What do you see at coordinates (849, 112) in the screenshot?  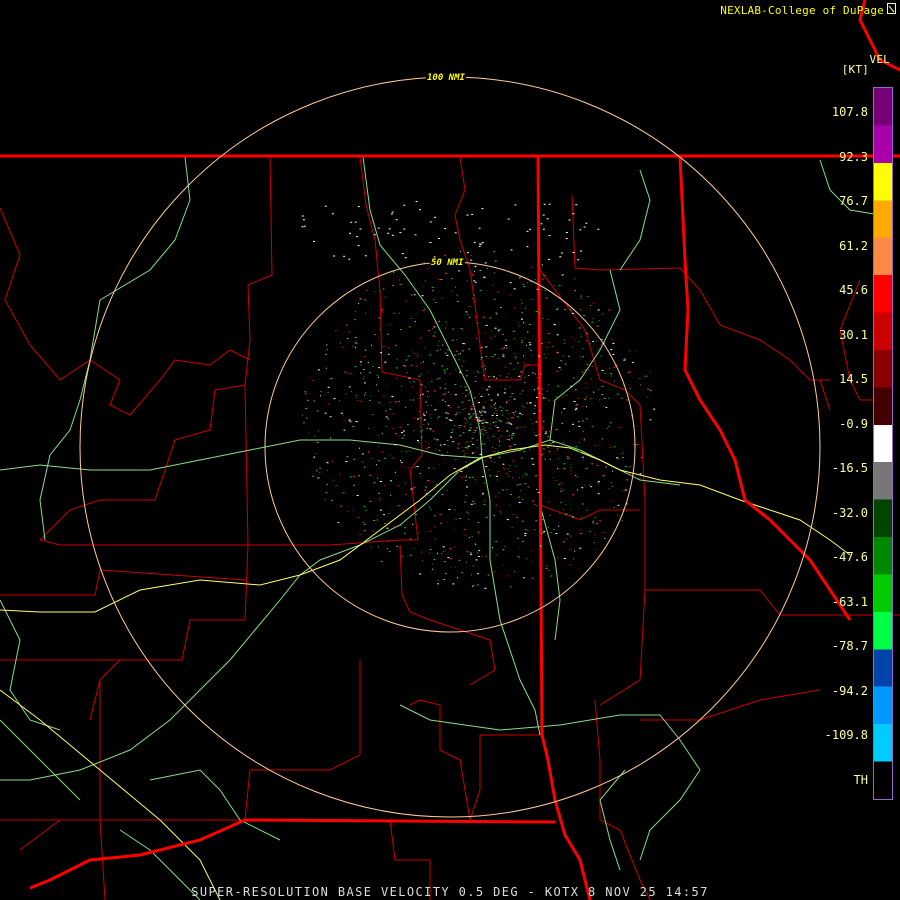 I see `color-scale-label: 107.8` at bounding box center [849, 112].